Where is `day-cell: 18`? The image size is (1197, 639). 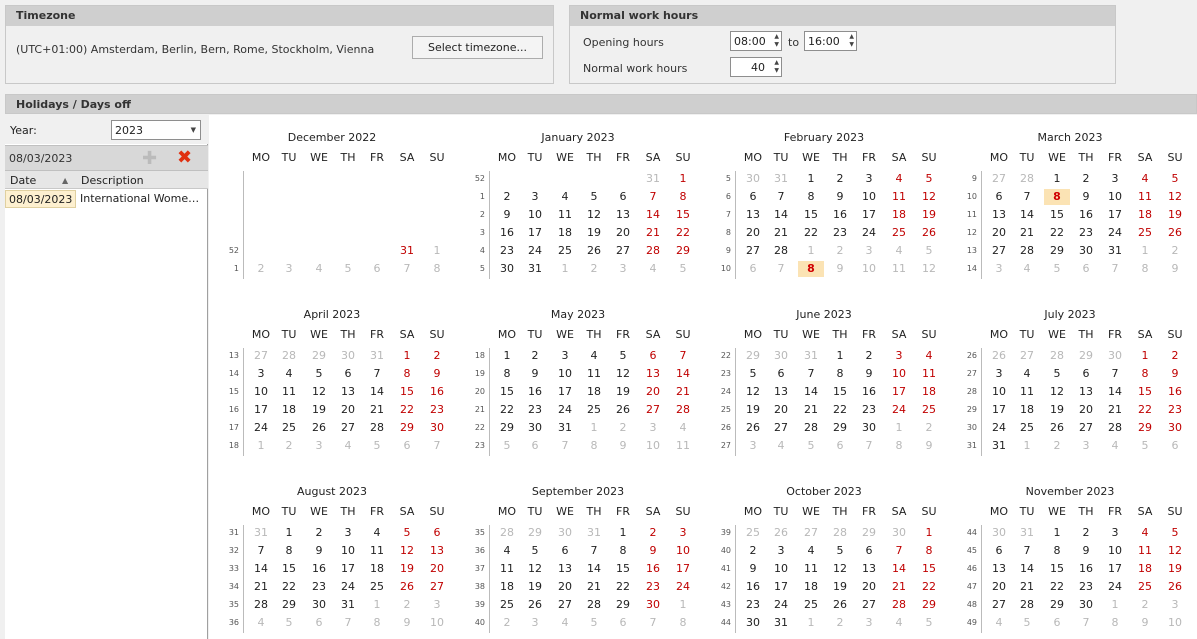
day-cell: 18 is located at coordinates (1027, 410).